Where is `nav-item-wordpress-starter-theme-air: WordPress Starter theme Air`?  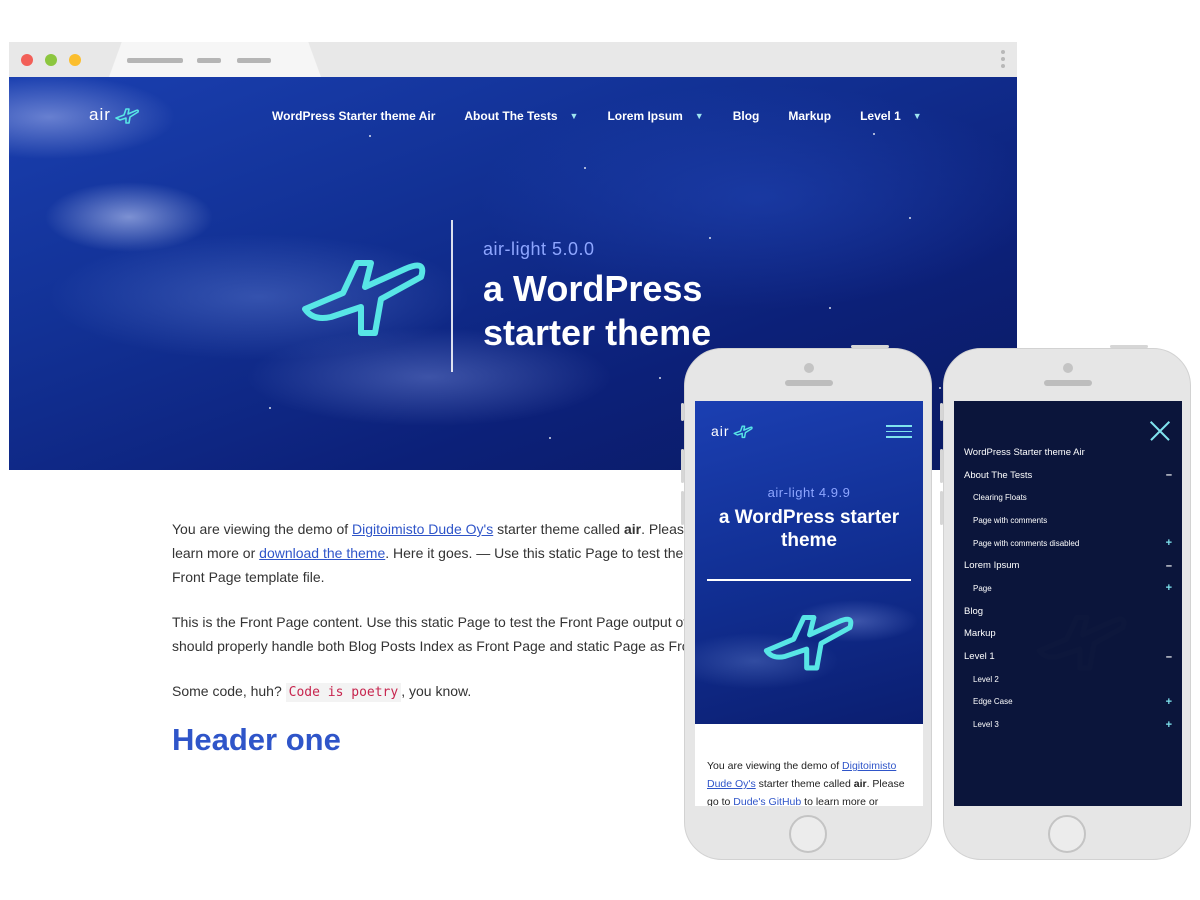 nav-item-wordpress-starter-theme-air: WordPress Starter theme Air is located at coordinates (353, 116).